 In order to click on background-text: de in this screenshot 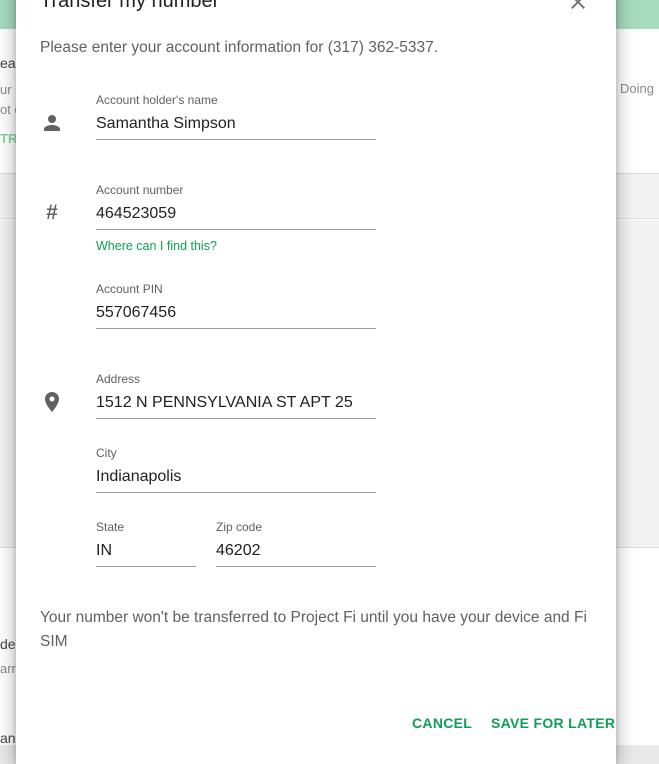, I will do `click(8, 644)`.